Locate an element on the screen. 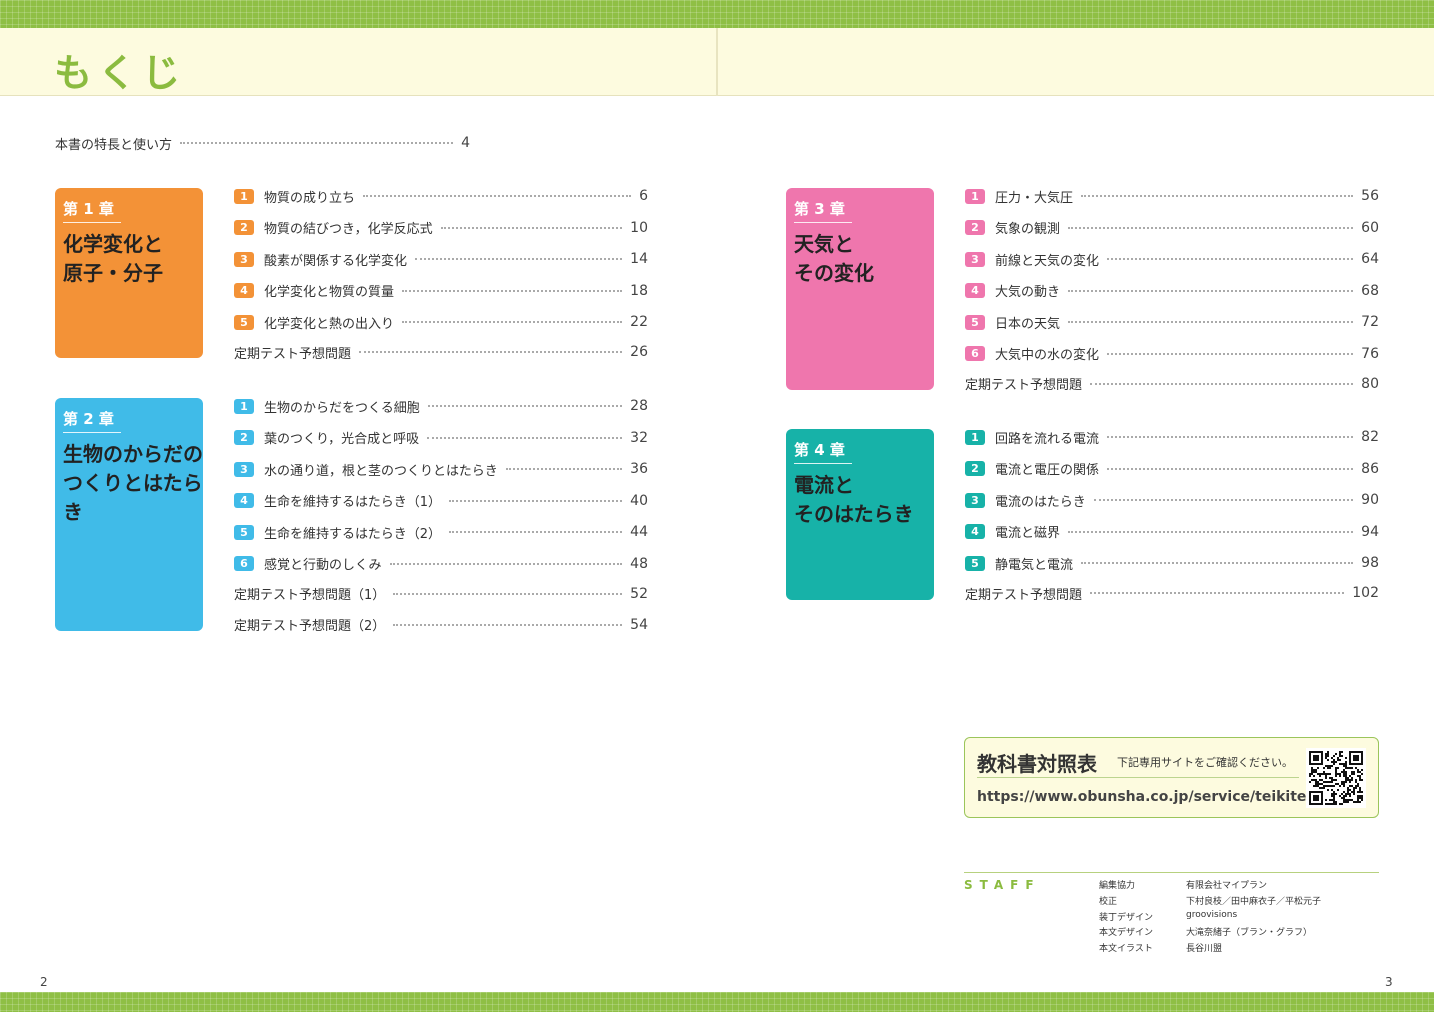 This screenshot has height=1012, width=1434. page-number-left: 2 is located at coordinates (44, 982).